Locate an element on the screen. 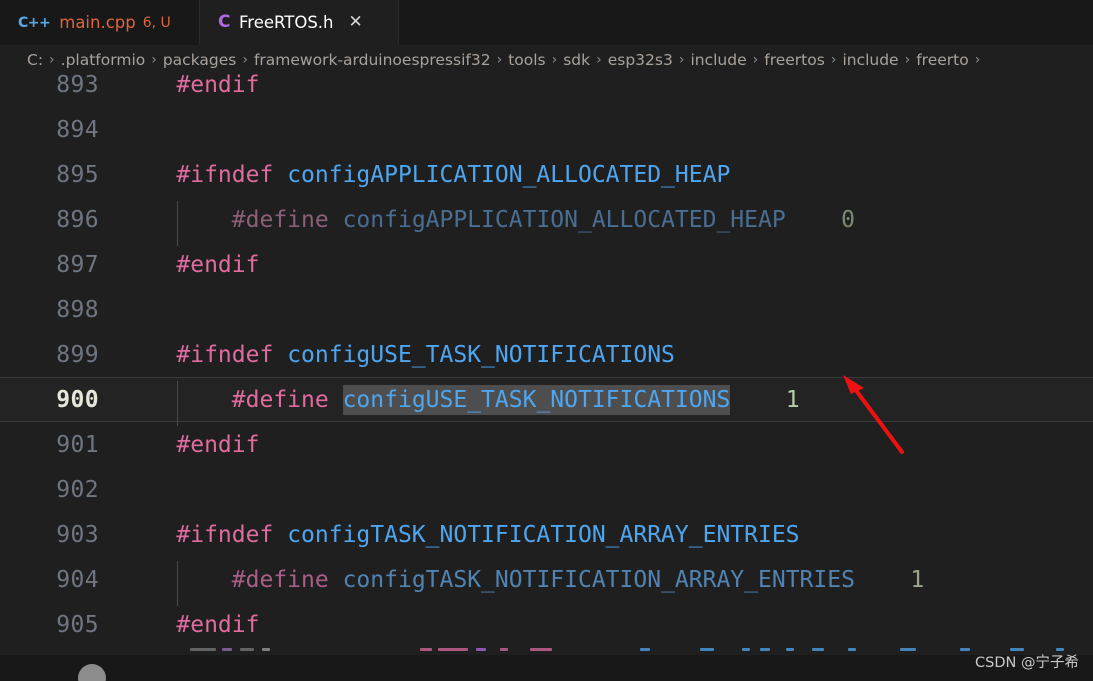  breadcrumb-item-1: .platformio is located at coordinates (103, 60).